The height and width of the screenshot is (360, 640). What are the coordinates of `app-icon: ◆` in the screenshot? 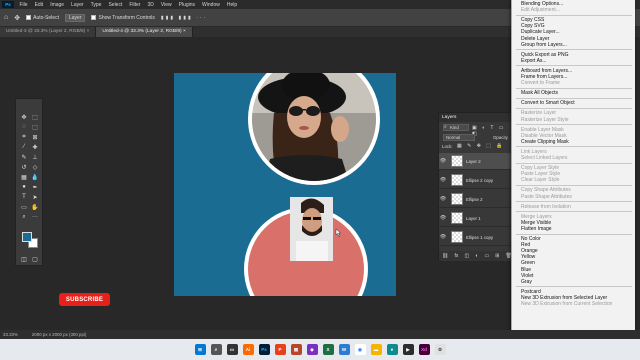 It's located at (312, 349).